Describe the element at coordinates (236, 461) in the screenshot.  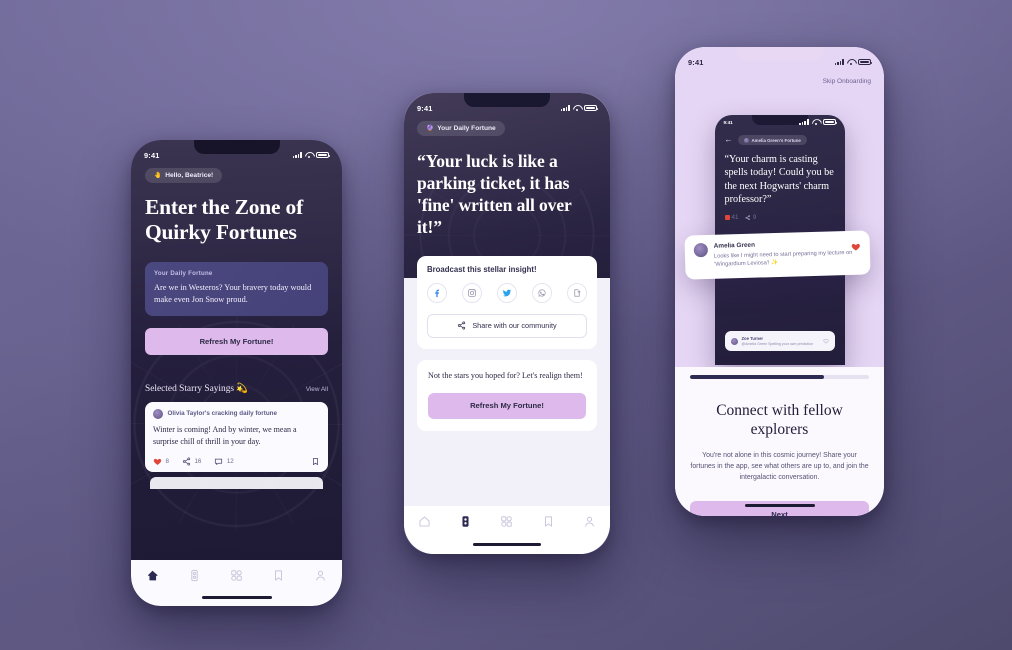
I see `post-actions: 8 16 12` at that location.